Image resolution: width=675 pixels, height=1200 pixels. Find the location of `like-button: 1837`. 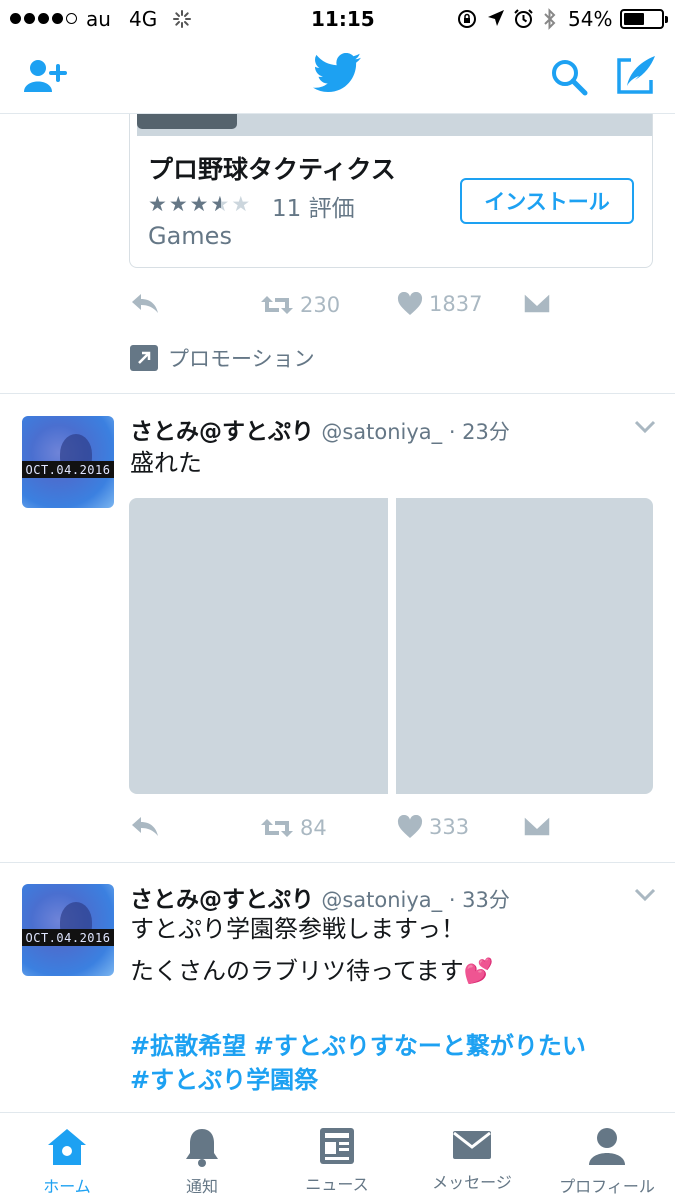

like-button: 1837 is located at coordinates (439, 304).